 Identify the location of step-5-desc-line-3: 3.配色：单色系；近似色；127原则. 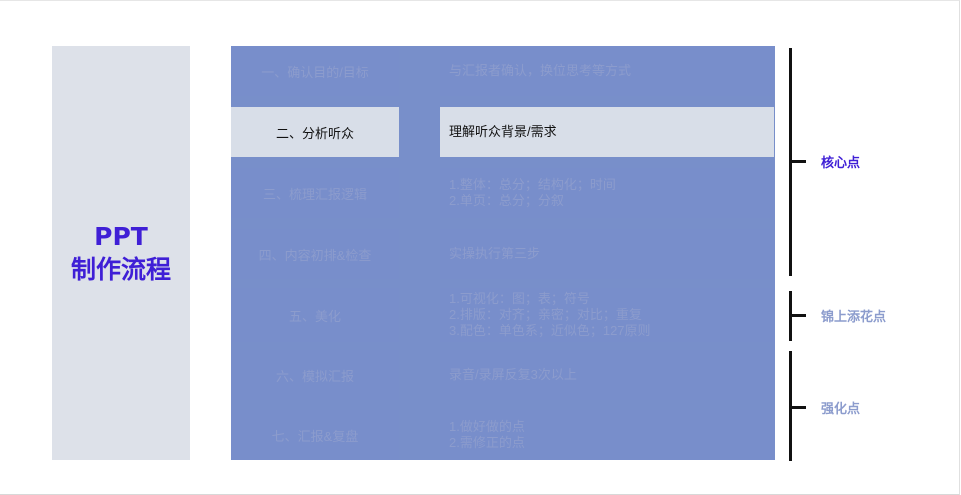
(550, 330).